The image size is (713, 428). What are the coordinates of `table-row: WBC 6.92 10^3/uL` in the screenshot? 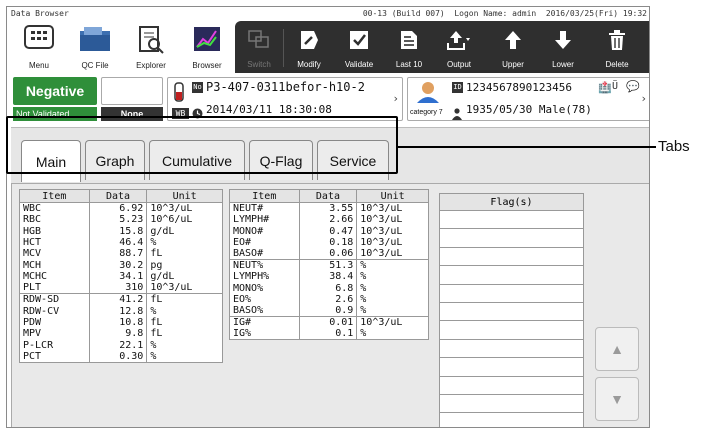 It's located at (121, 208).